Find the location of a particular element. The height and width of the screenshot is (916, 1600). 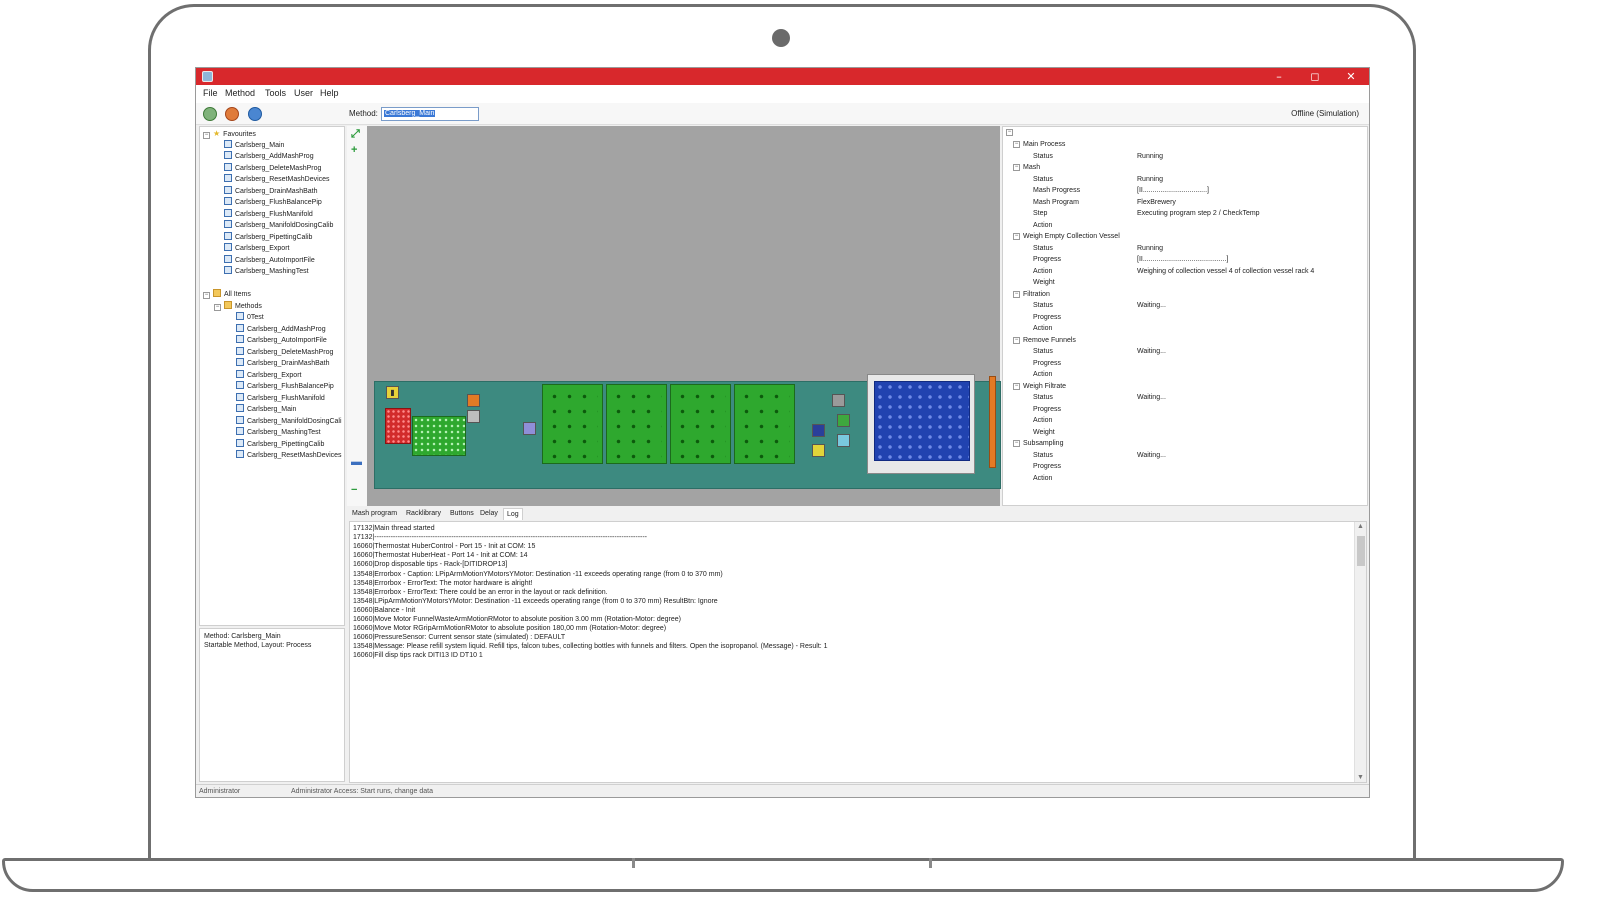

run-icon is located at coordinates (210, 114).